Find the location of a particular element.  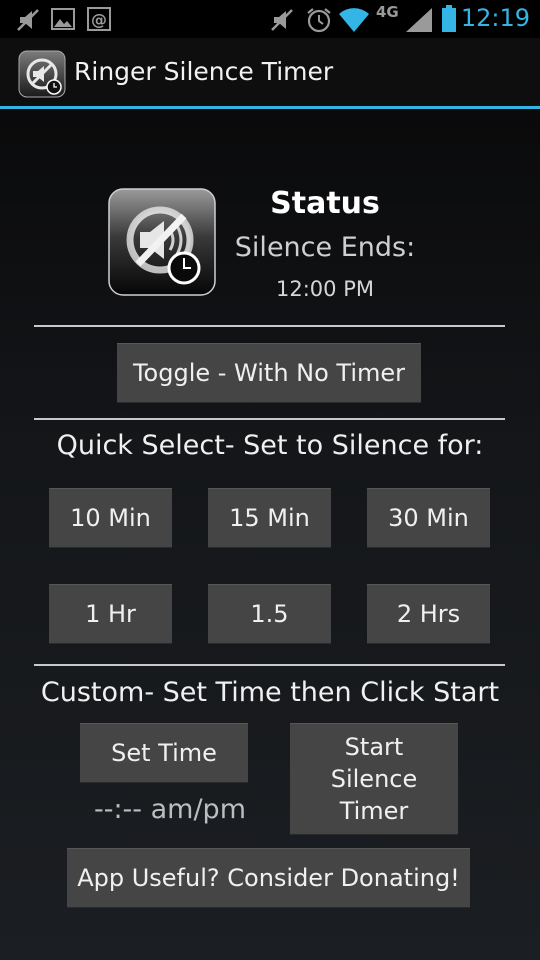

donate-button: App Useful? Consider Donating! is located at coordinates (268, 878).